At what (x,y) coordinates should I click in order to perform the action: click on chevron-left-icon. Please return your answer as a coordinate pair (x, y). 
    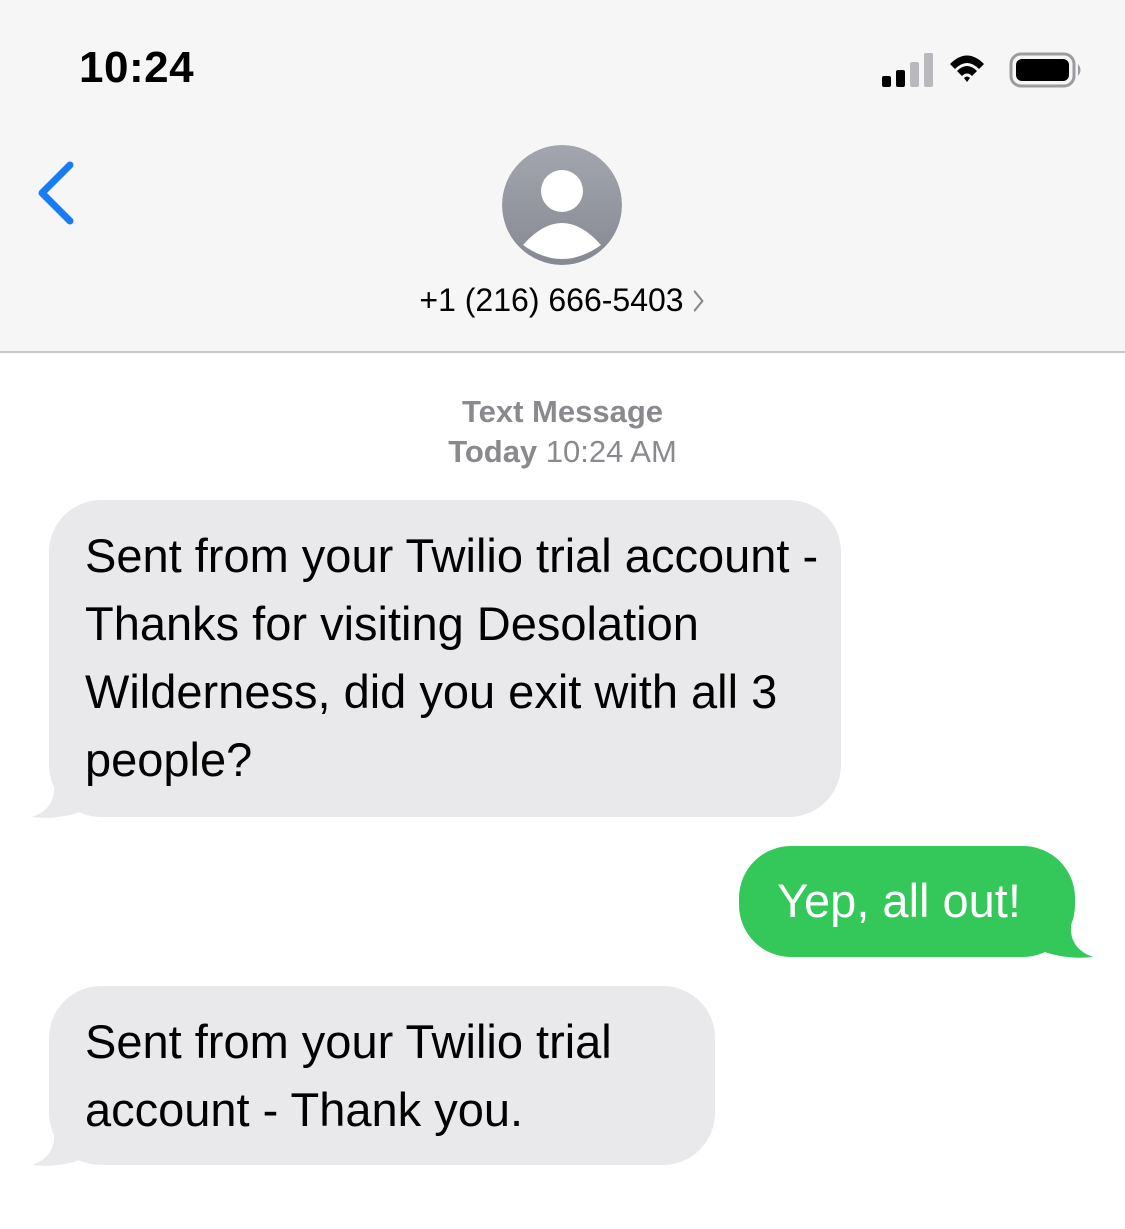
    Looking at the image, I should click on (56, 193).